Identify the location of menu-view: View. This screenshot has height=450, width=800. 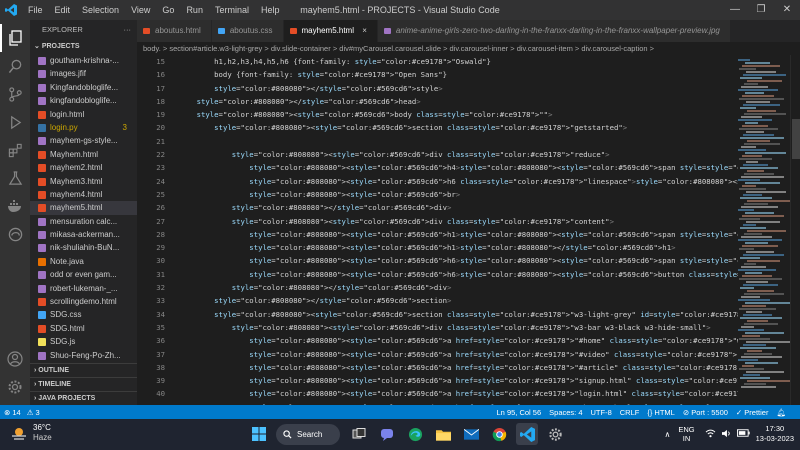
(140, 10).